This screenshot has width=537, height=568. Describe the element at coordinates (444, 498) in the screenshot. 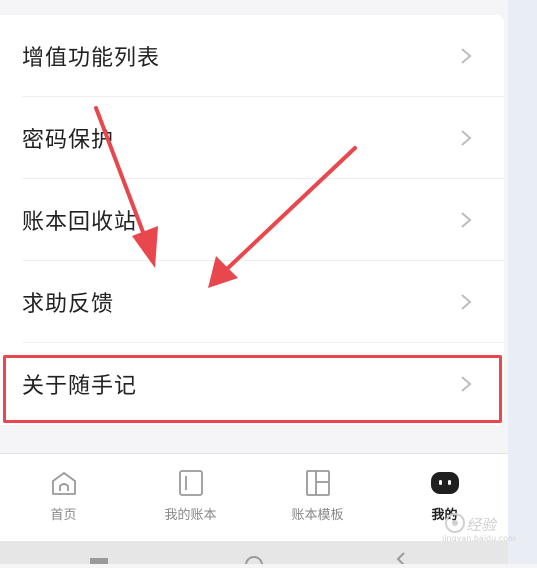

I see `tab-profile: 我的` at that location.